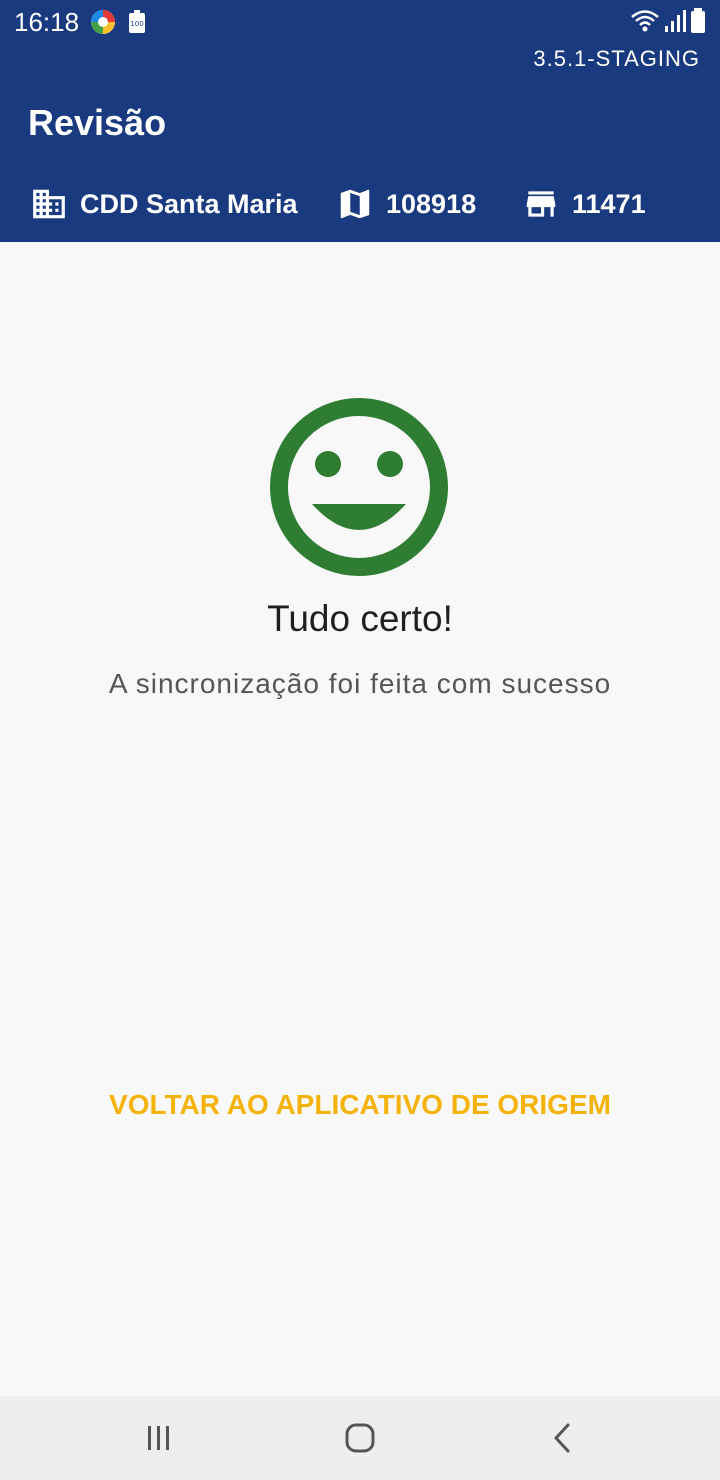 This screenshot has width=720, height=1480. I want to click on result-title: Tudo certo!, so click(360, 618).